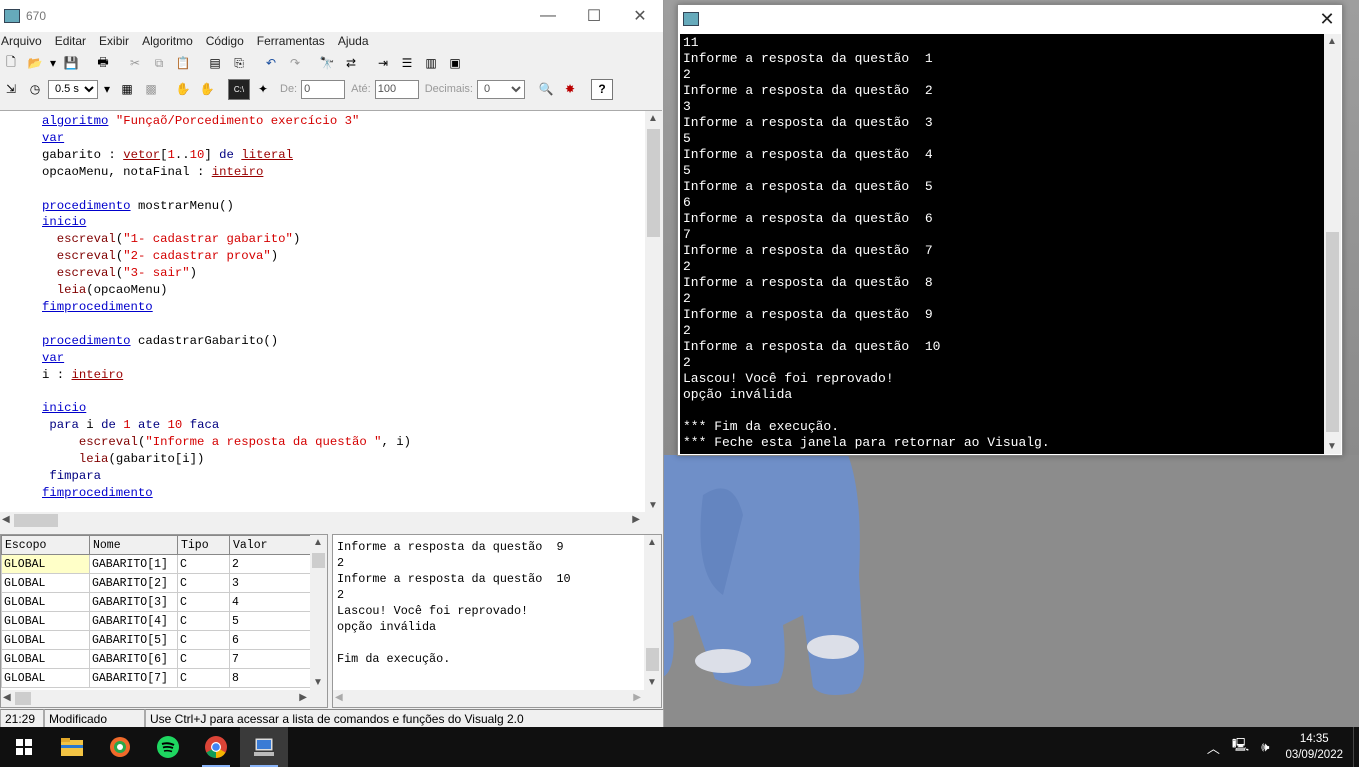  I want to click on file-explorer-button, so click(72, 747).